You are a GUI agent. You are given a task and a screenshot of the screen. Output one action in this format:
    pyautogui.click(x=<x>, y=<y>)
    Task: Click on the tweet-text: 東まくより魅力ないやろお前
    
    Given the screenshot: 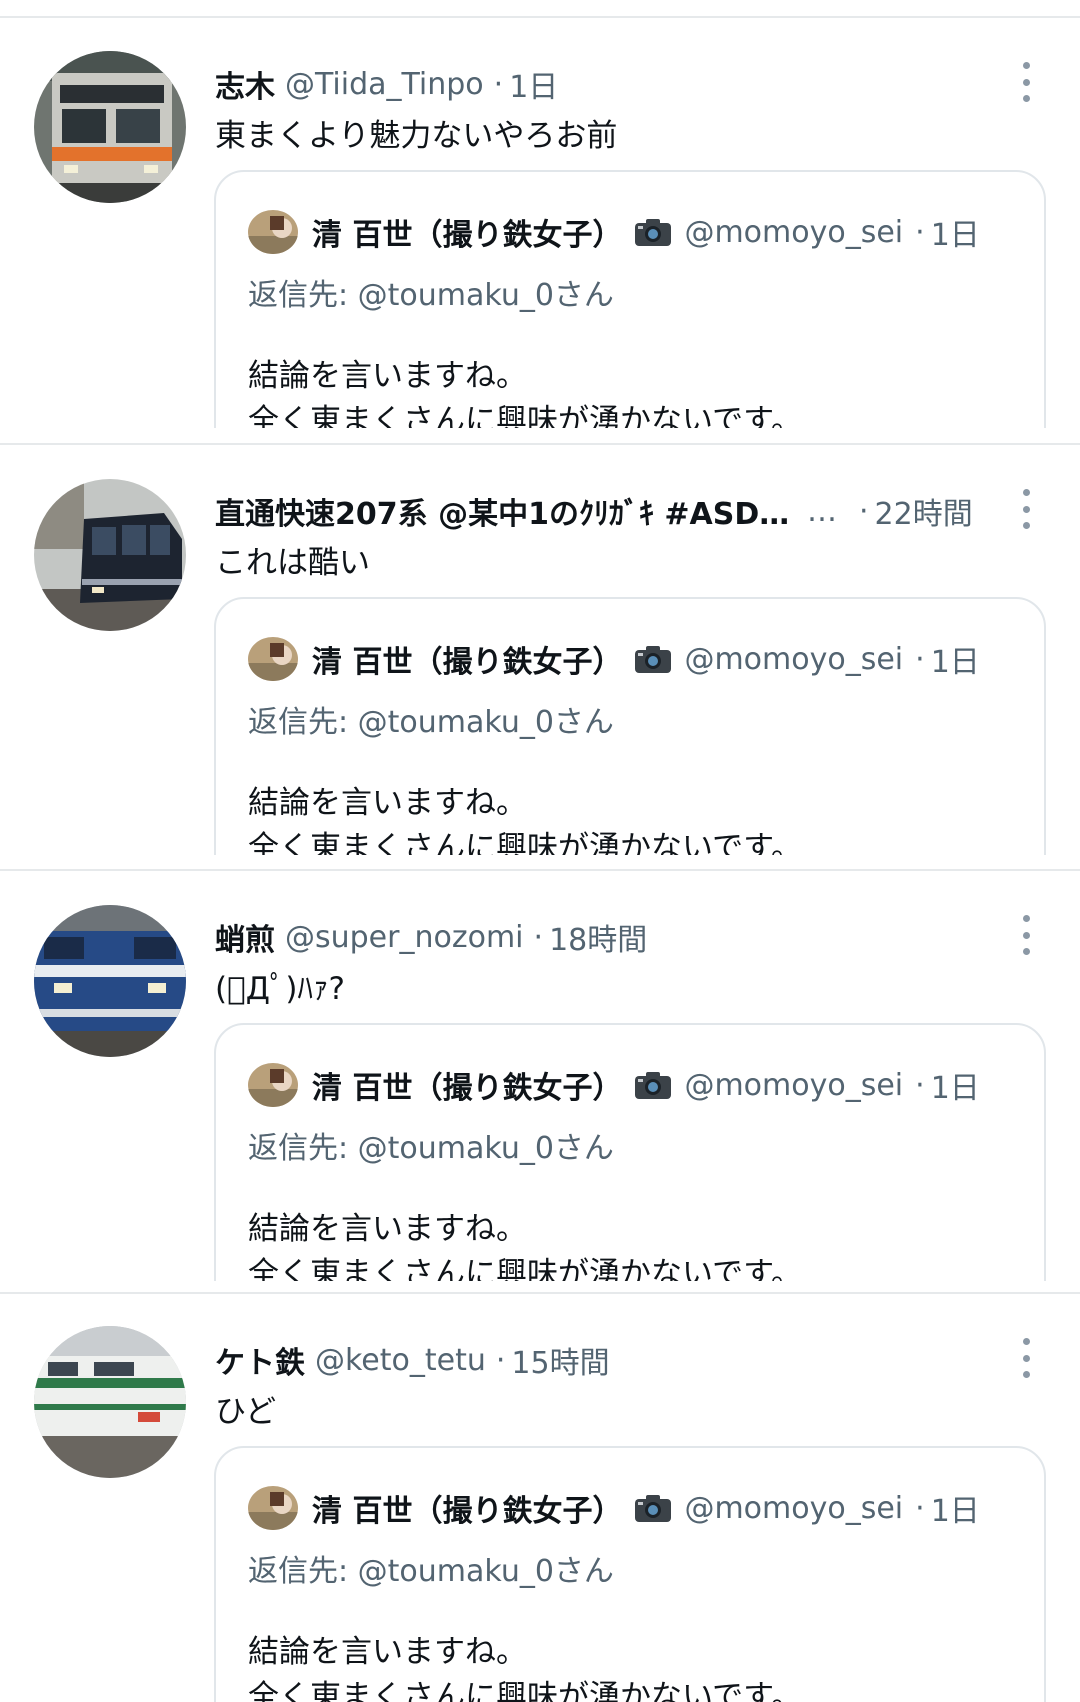 What is the action you would take?
    pyautogui.click(x=416, y=136)
    